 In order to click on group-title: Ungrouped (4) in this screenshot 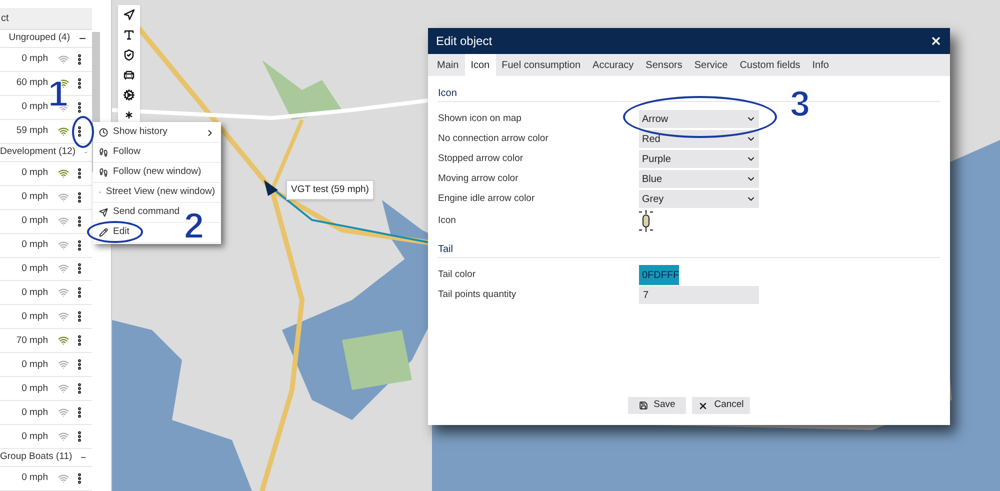, I will do `click(39, 38)`.